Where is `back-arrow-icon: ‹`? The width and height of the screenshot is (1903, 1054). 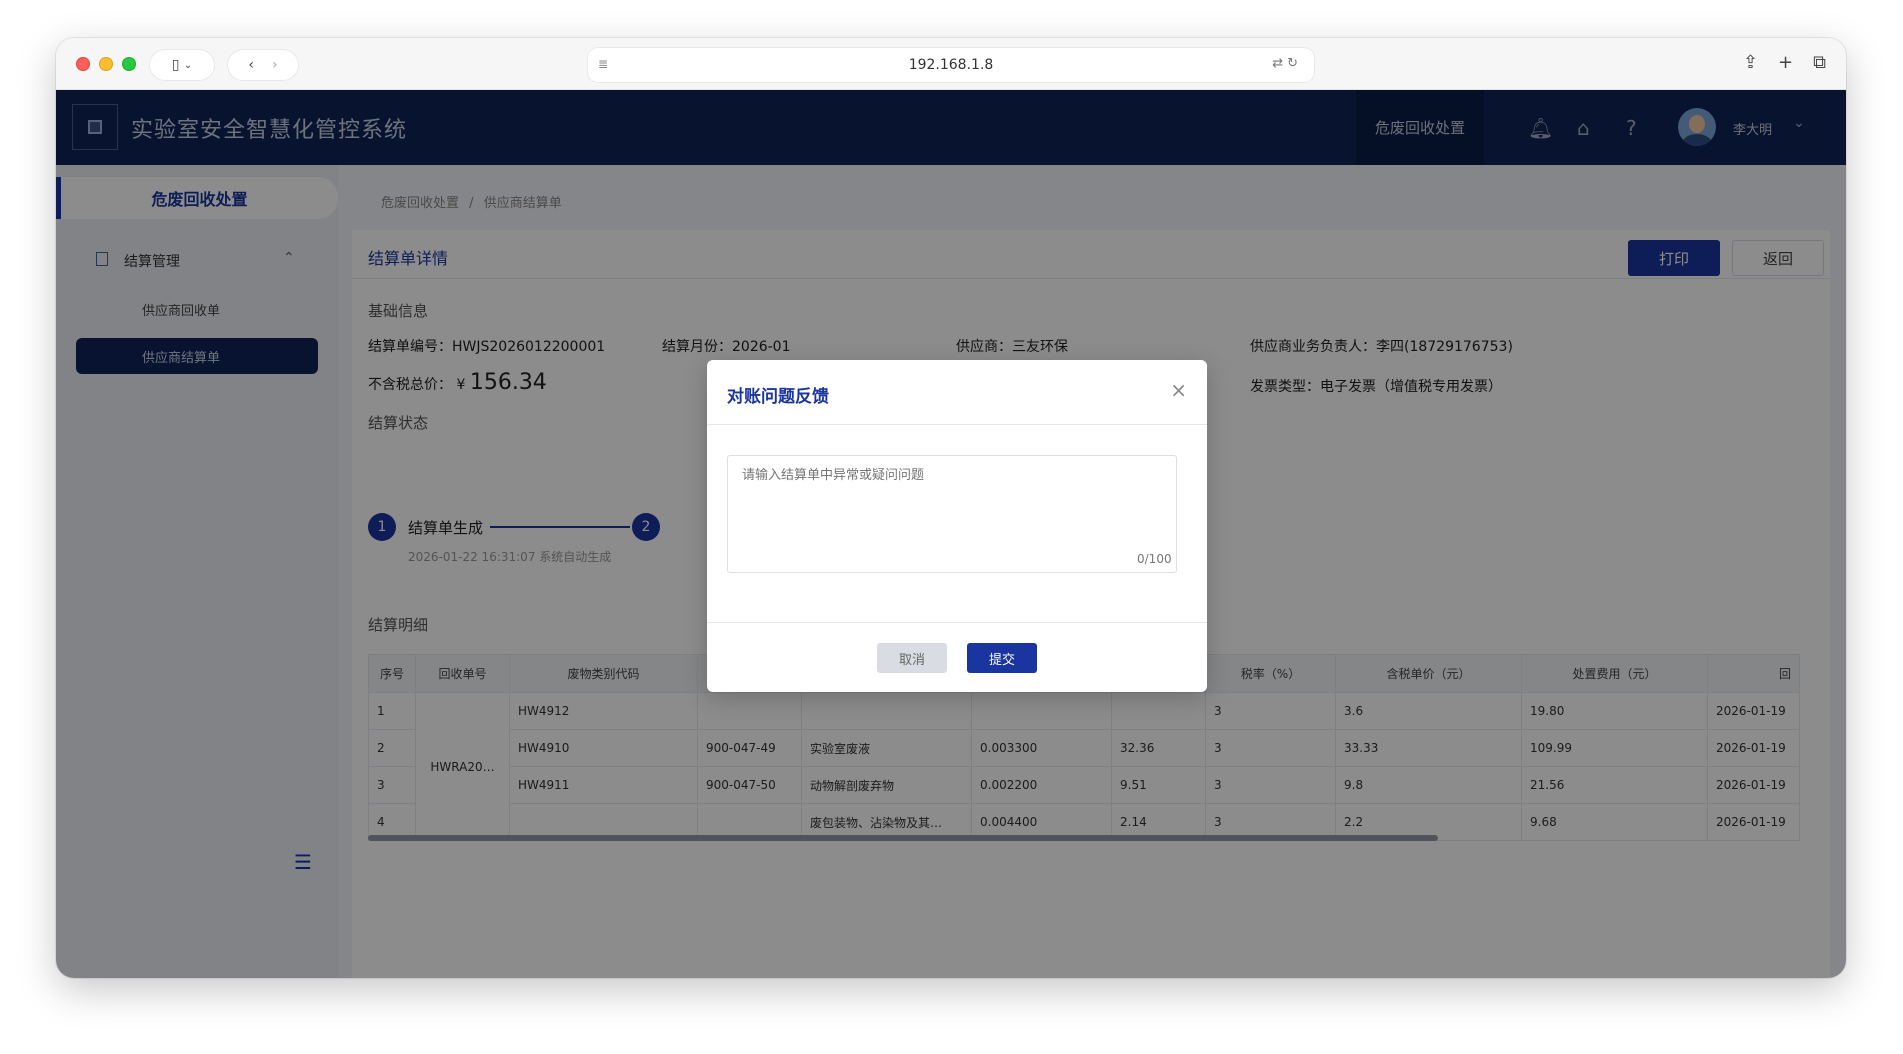 back-arrow-icon: ‹ is located at coordinates (251, 65).